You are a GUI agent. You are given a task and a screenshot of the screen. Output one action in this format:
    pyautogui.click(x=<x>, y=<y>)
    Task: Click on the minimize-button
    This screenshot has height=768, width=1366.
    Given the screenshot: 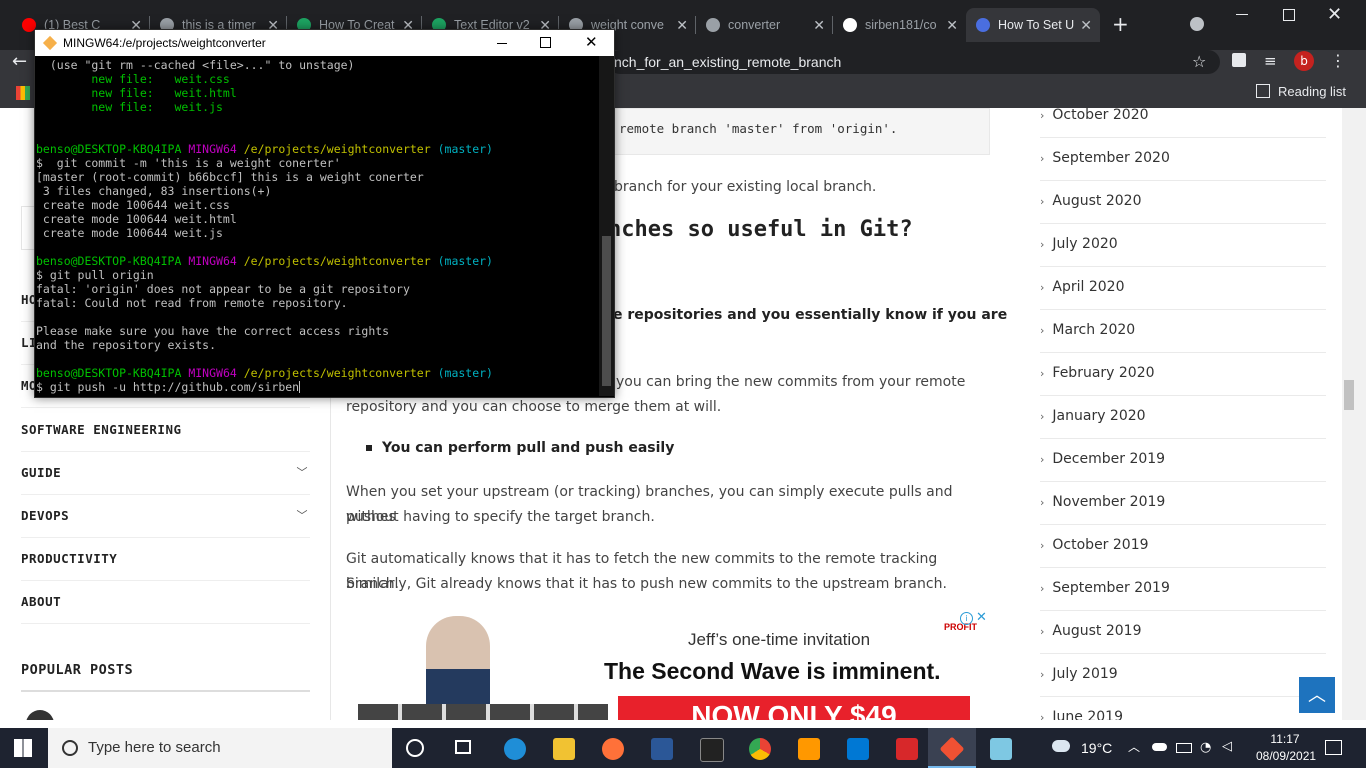 What is the action you would take?
    pyautogui.click(x=1242, y=14)
    